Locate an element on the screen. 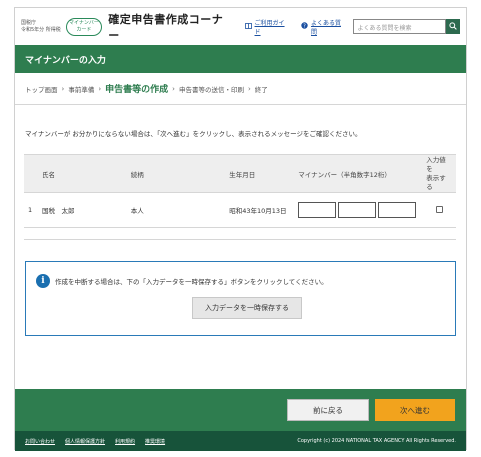 Image resolution: width=481 pixels, height=457 pixels. table-row: 1 国税 太郎 本人 昭和43年10月13日 is located at coordinates (240, 210).